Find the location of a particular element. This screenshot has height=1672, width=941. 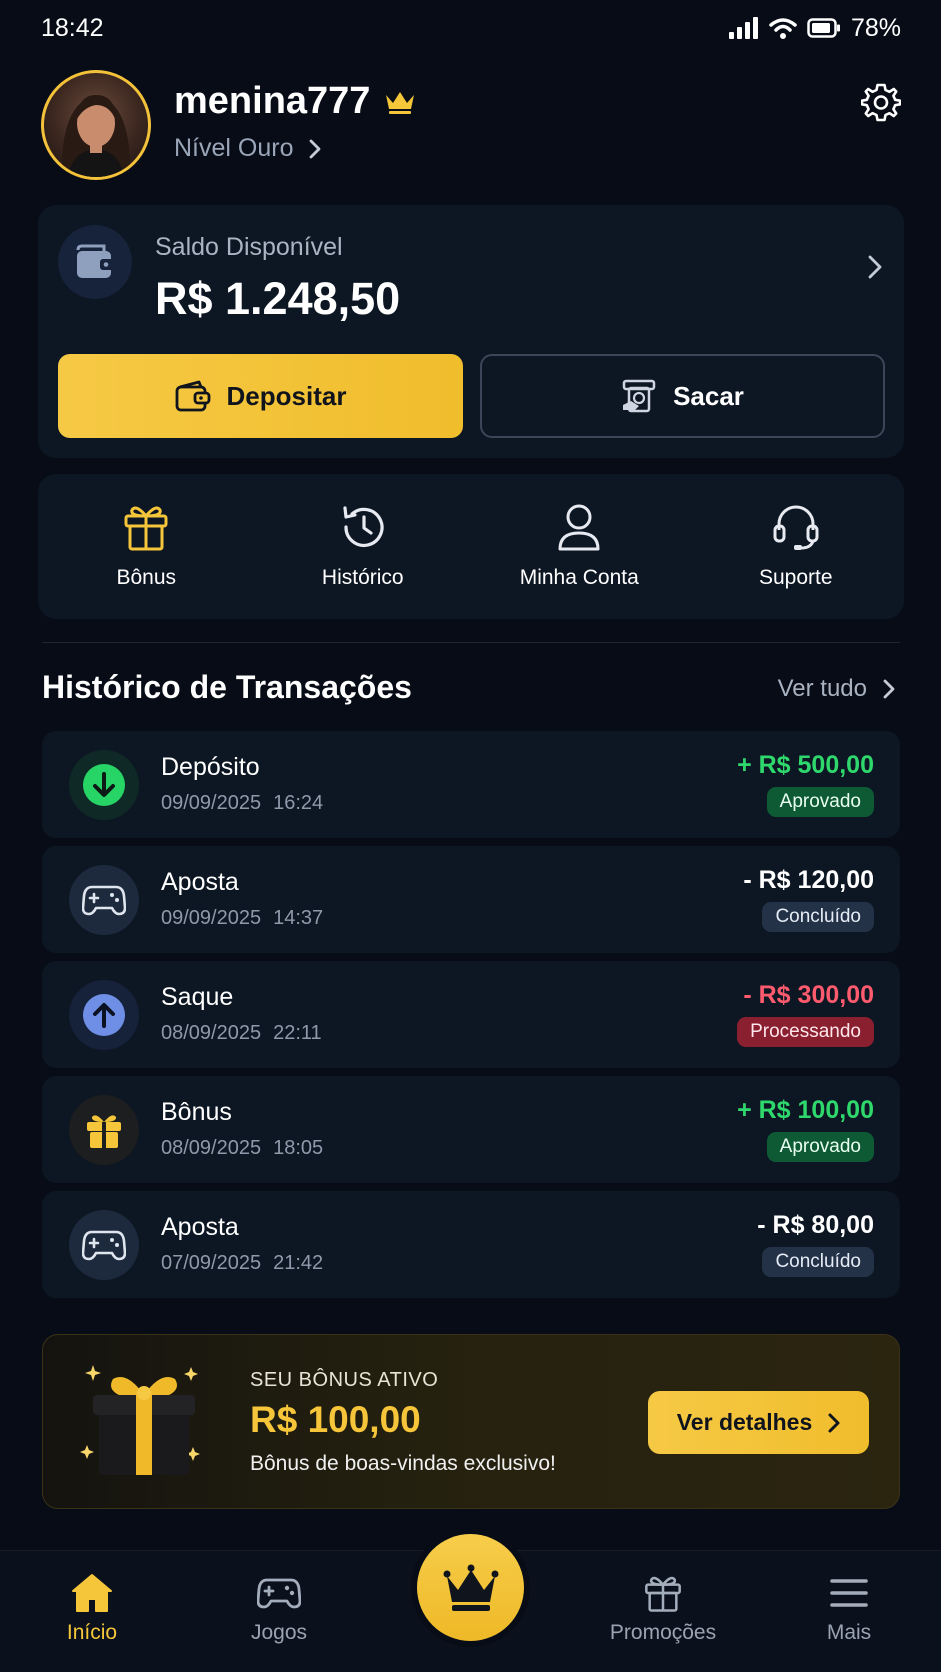

balance-label: Saldo Disponível is located at coordinates (249, 247).